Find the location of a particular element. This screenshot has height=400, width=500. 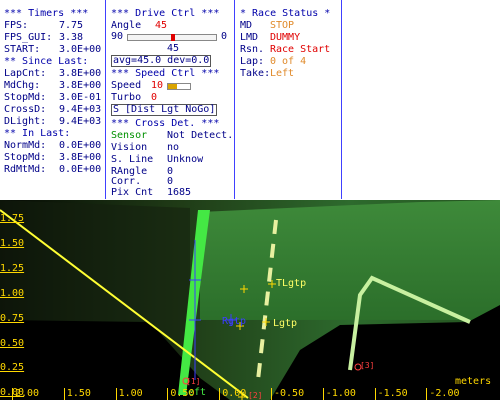

x-tick-label: -0.50 is located at coordinates (287, 394).